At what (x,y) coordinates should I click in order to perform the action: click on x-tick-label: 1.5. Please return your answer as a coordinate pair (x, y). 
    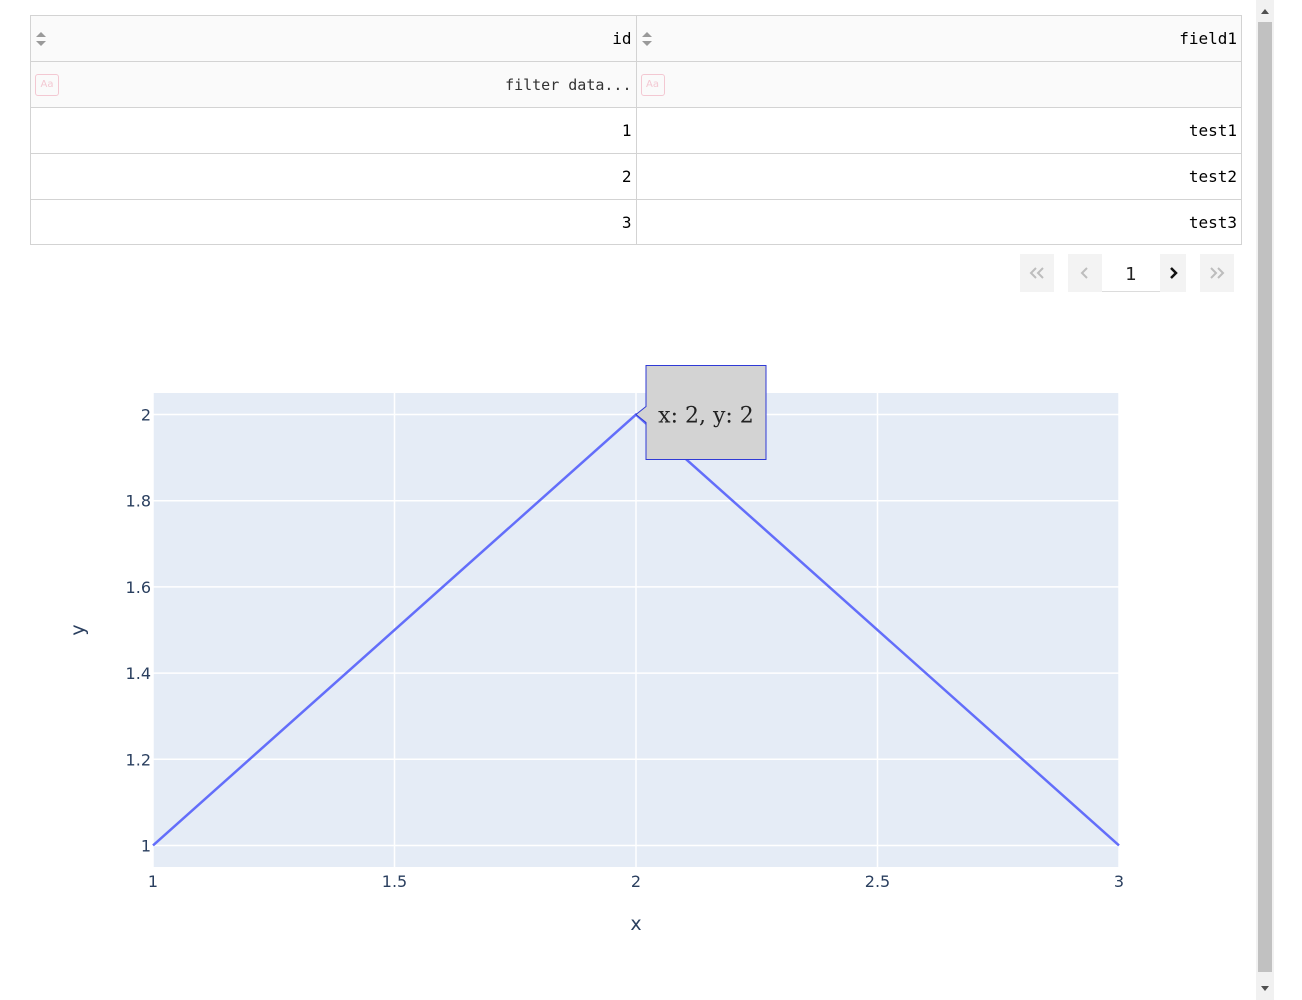
    Looking at the image, I should click on (394, 881).